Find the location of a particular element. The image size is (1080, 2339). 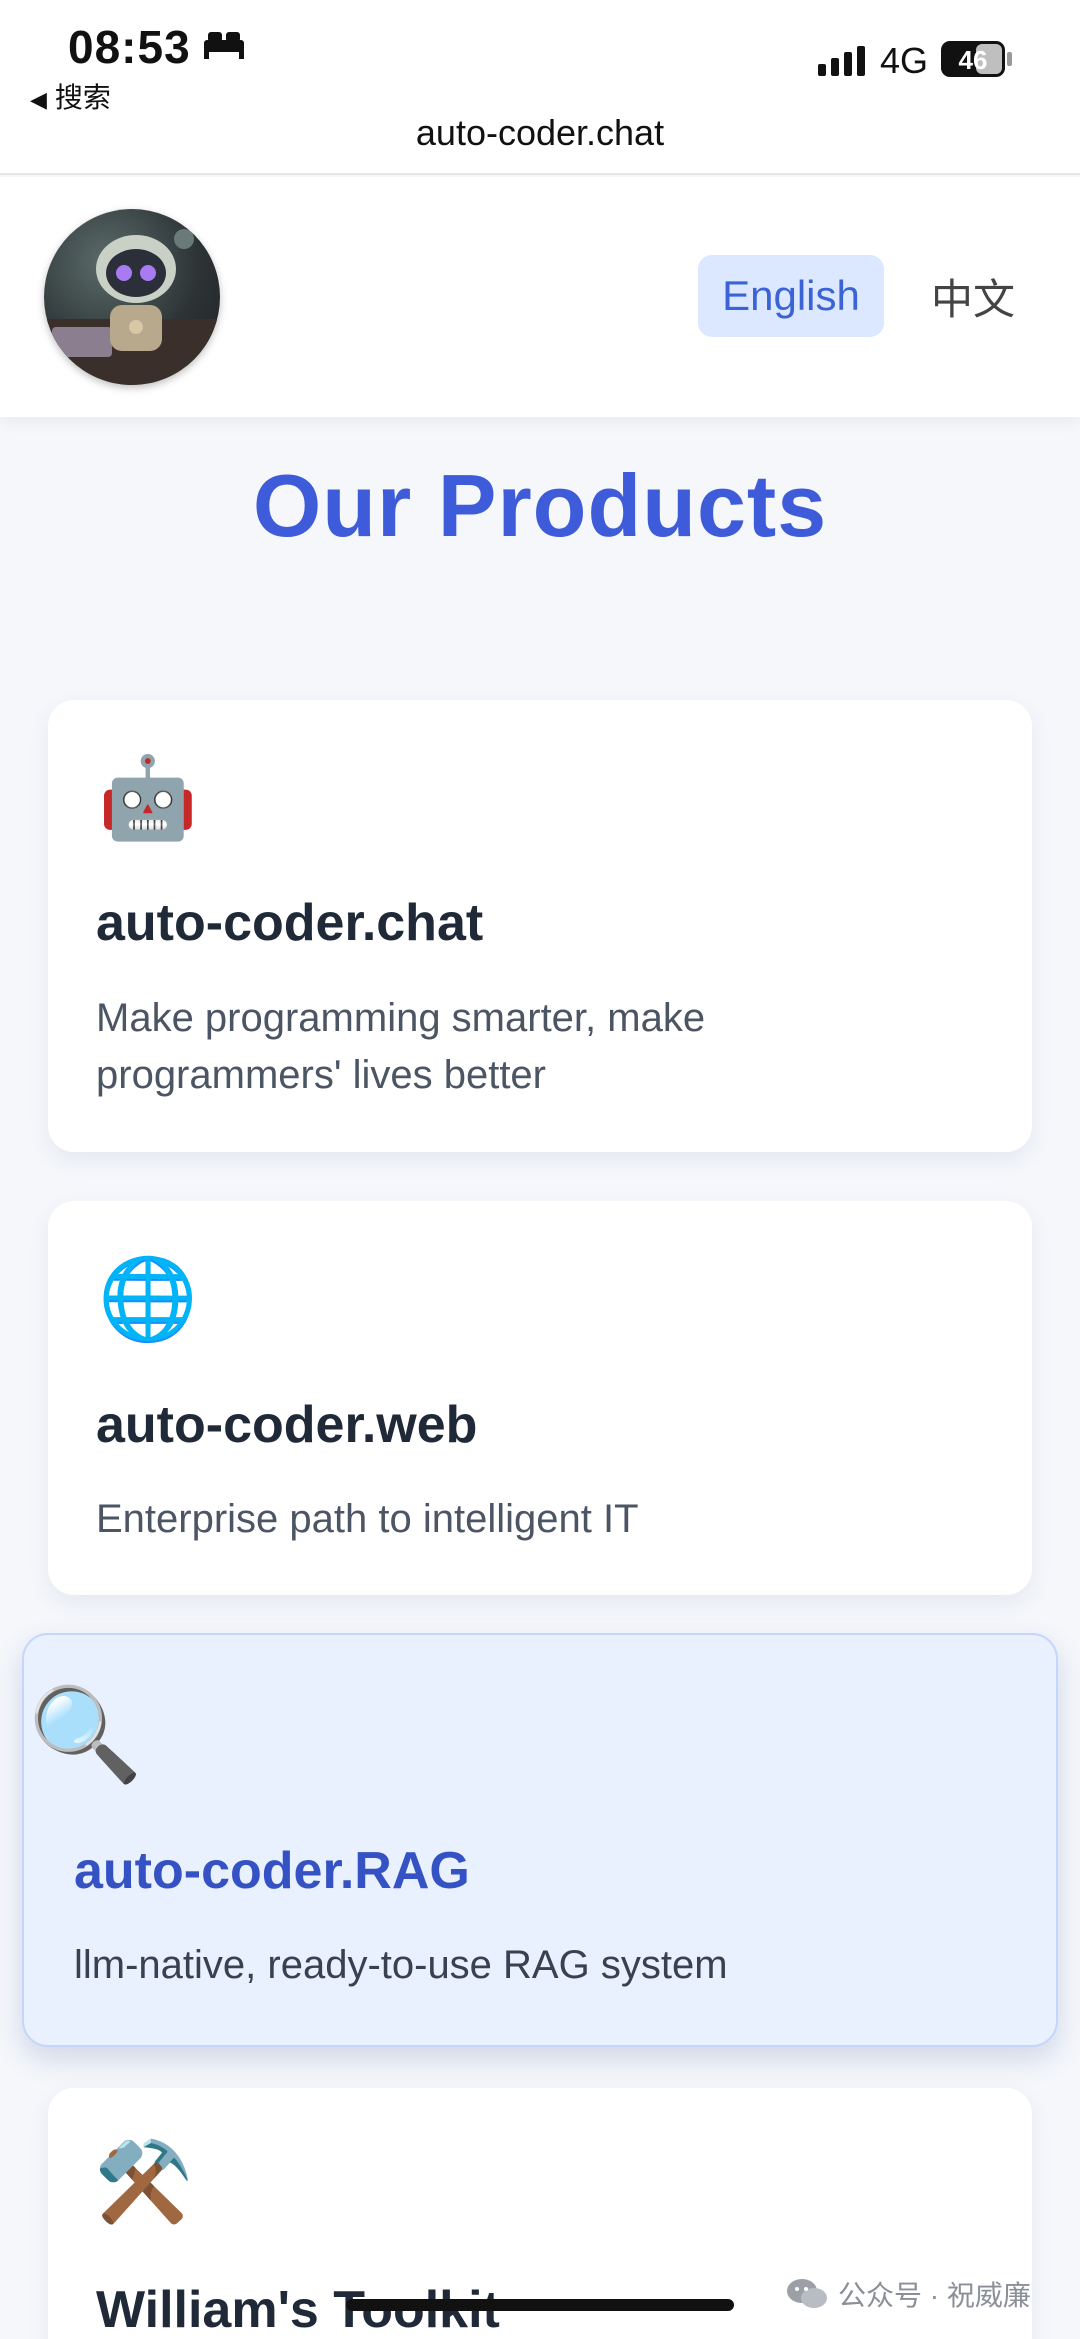

language-english-button: English is located at coordinates (791, 296).